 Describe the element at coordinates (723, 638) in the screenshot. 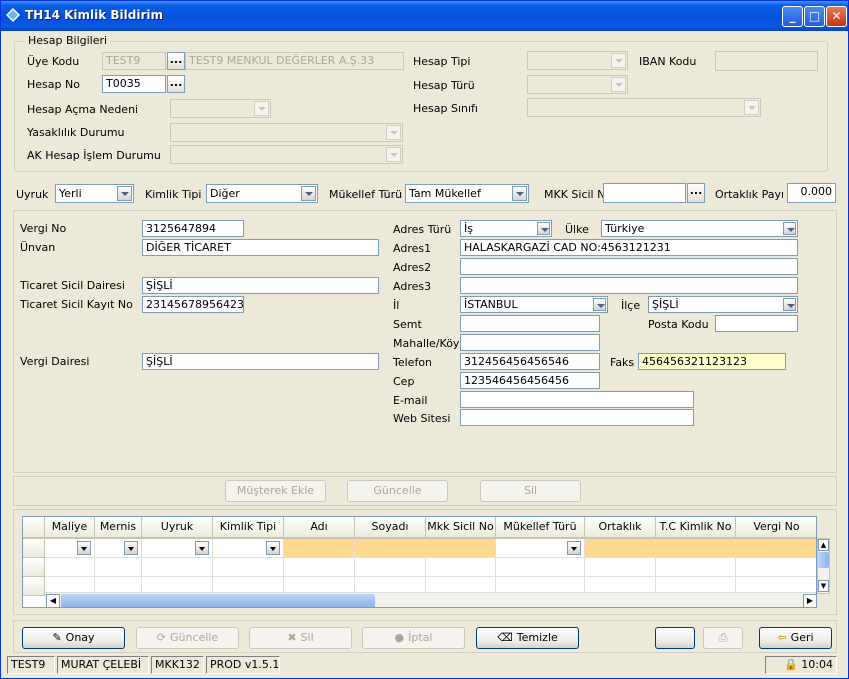

I see `print-button: ⎙` at that location.